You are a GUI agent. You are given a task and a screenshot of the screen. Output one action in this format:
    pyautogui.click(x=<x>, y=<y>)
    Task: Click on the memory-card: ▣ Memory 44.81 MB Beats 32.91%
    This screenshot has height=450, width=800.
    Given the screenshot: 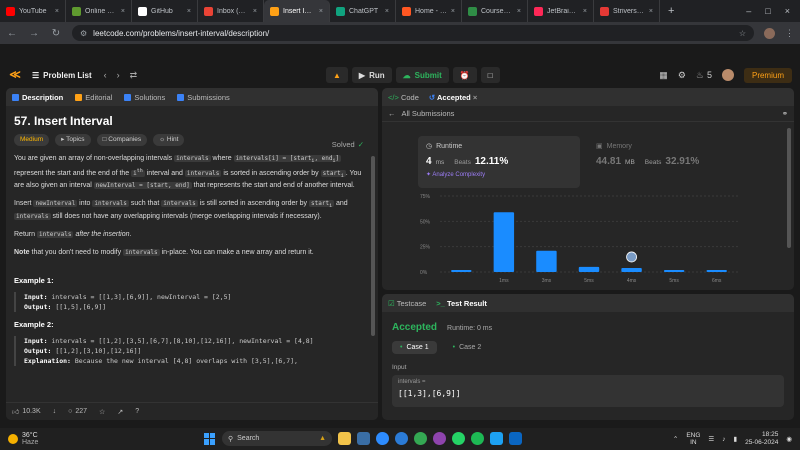 What is the action you would take?
    pyautogui.click(x=669, y=162)
    